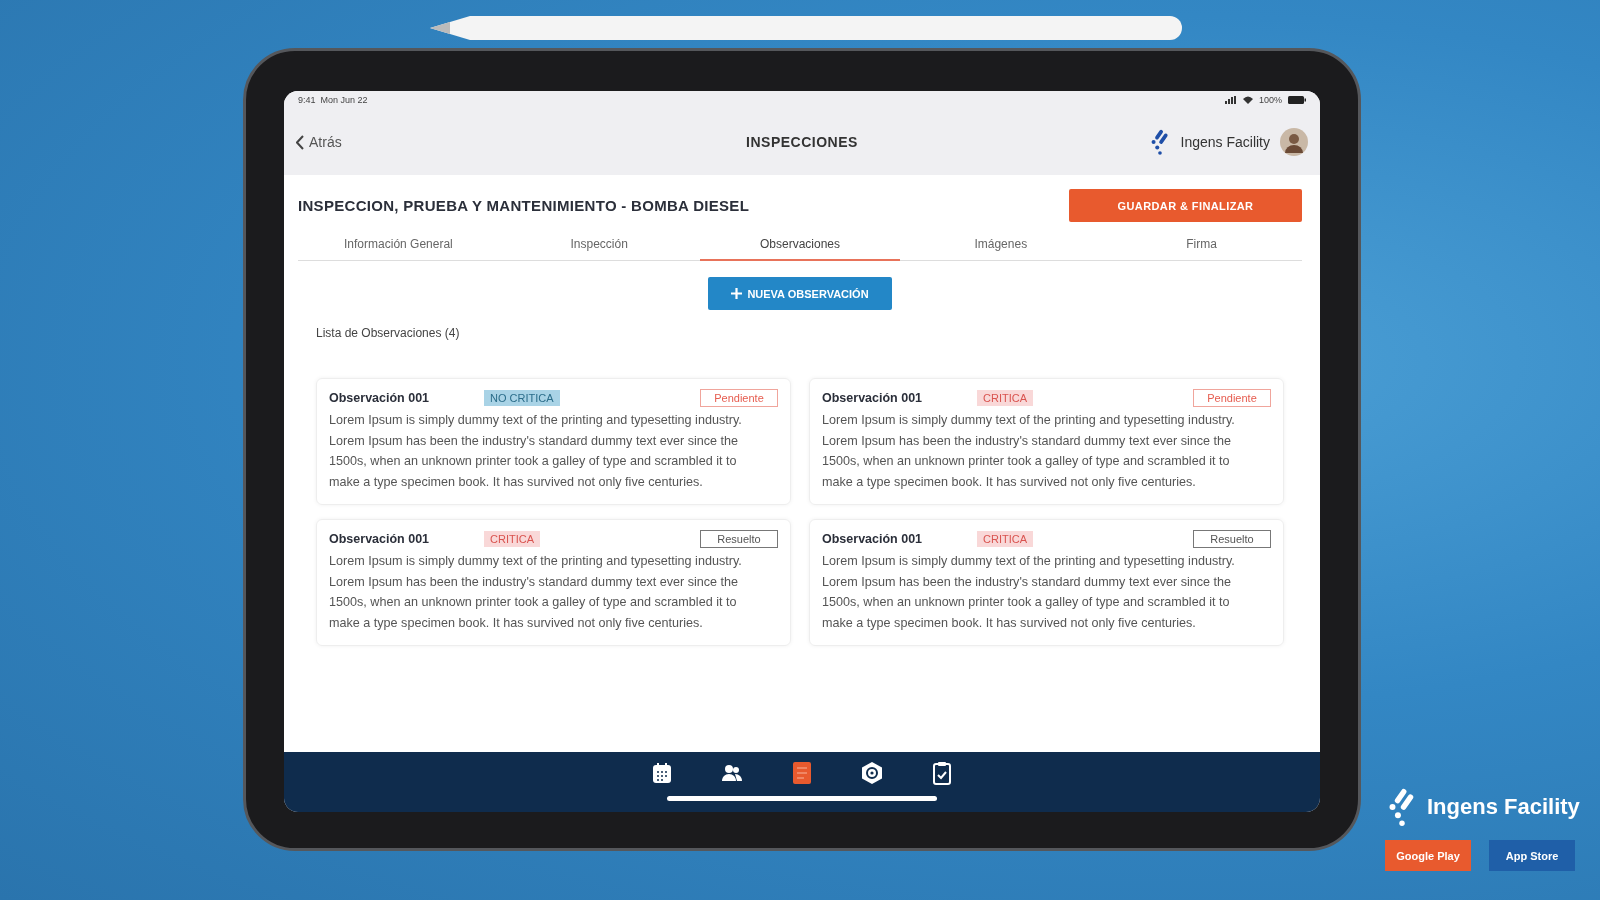  I want to click on chevron-left-icon, so click(300, 142).